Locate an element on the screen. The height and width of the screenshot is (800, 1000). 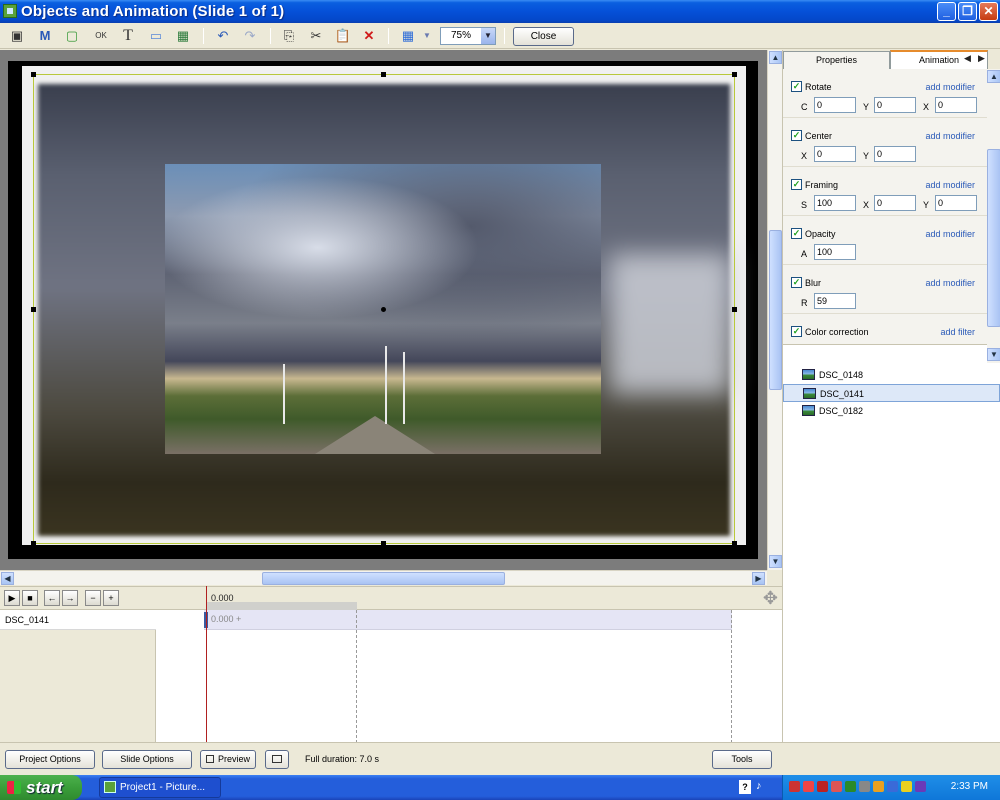
zoom-select: 75% ▼ is located at coordinates (468, 36).